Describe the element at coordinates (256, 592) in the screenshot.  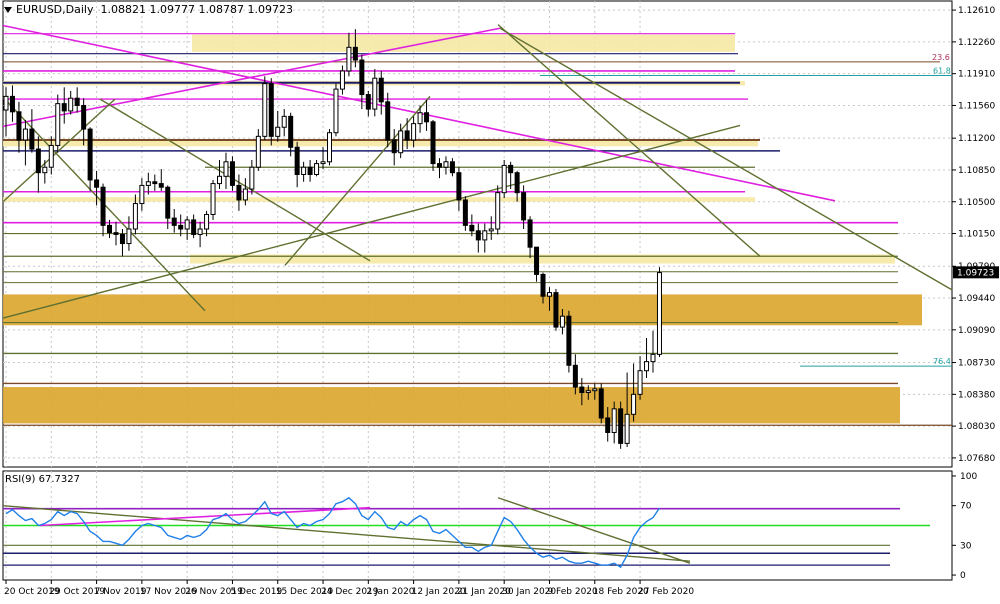
I see `time-tick-label: 5 Dec 2019` at that location.